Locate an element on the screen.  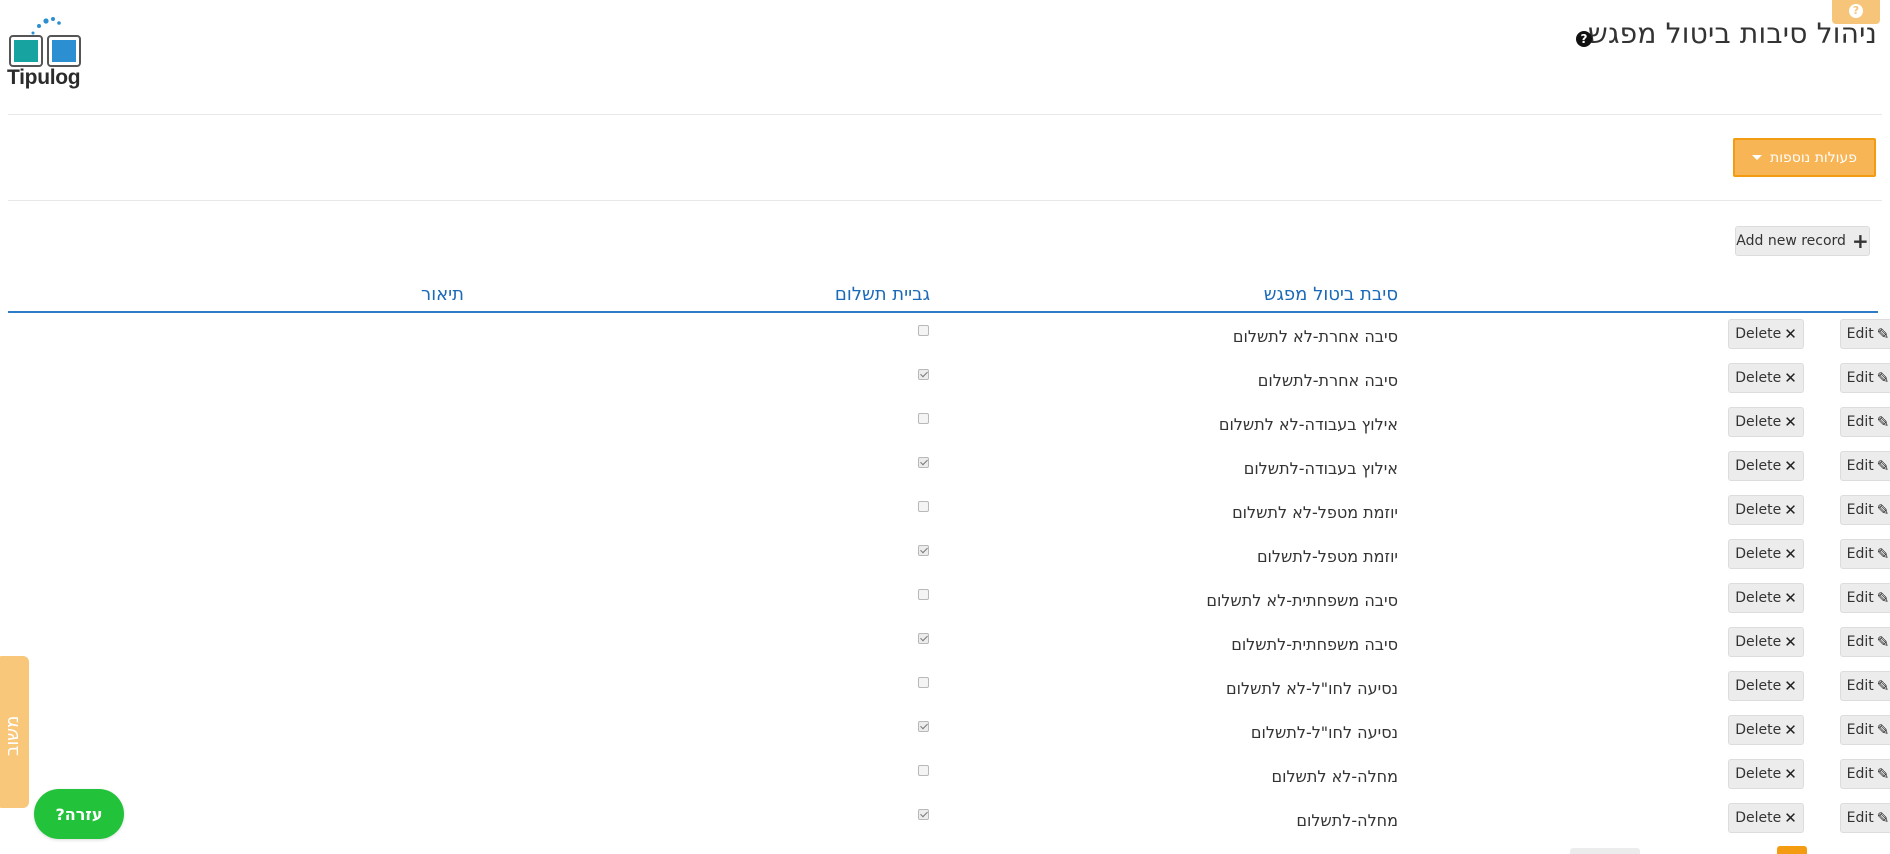
divider is located at coordinates (945, 200).